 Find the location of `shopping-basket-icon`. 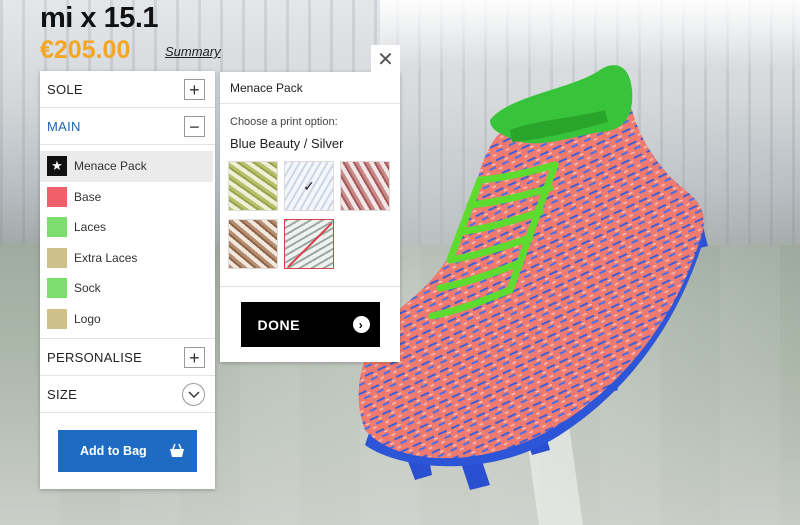

shopping-basket-icon is located at coordinates (177, 450).